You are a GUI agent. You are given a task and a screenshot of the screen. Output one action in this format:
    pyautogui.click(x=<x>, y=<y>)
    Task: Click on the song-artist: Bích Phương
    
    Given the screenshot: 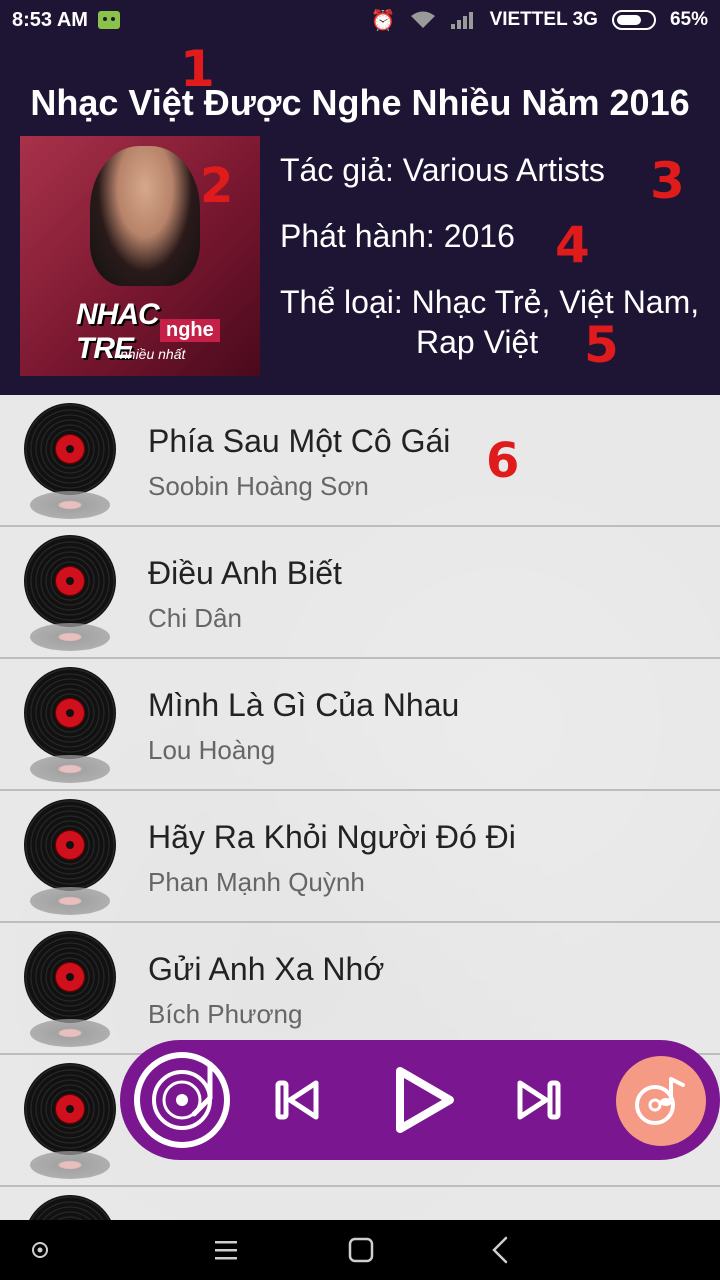 What is the action you would take?
    pyautogui.click(x=225, y=1014)
    